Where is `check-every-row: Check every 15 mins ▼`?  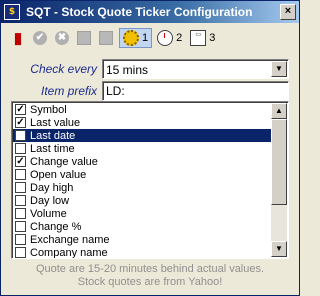 check-every-row: Check every 15 mins ▼ is located at coordinates (150, 69).